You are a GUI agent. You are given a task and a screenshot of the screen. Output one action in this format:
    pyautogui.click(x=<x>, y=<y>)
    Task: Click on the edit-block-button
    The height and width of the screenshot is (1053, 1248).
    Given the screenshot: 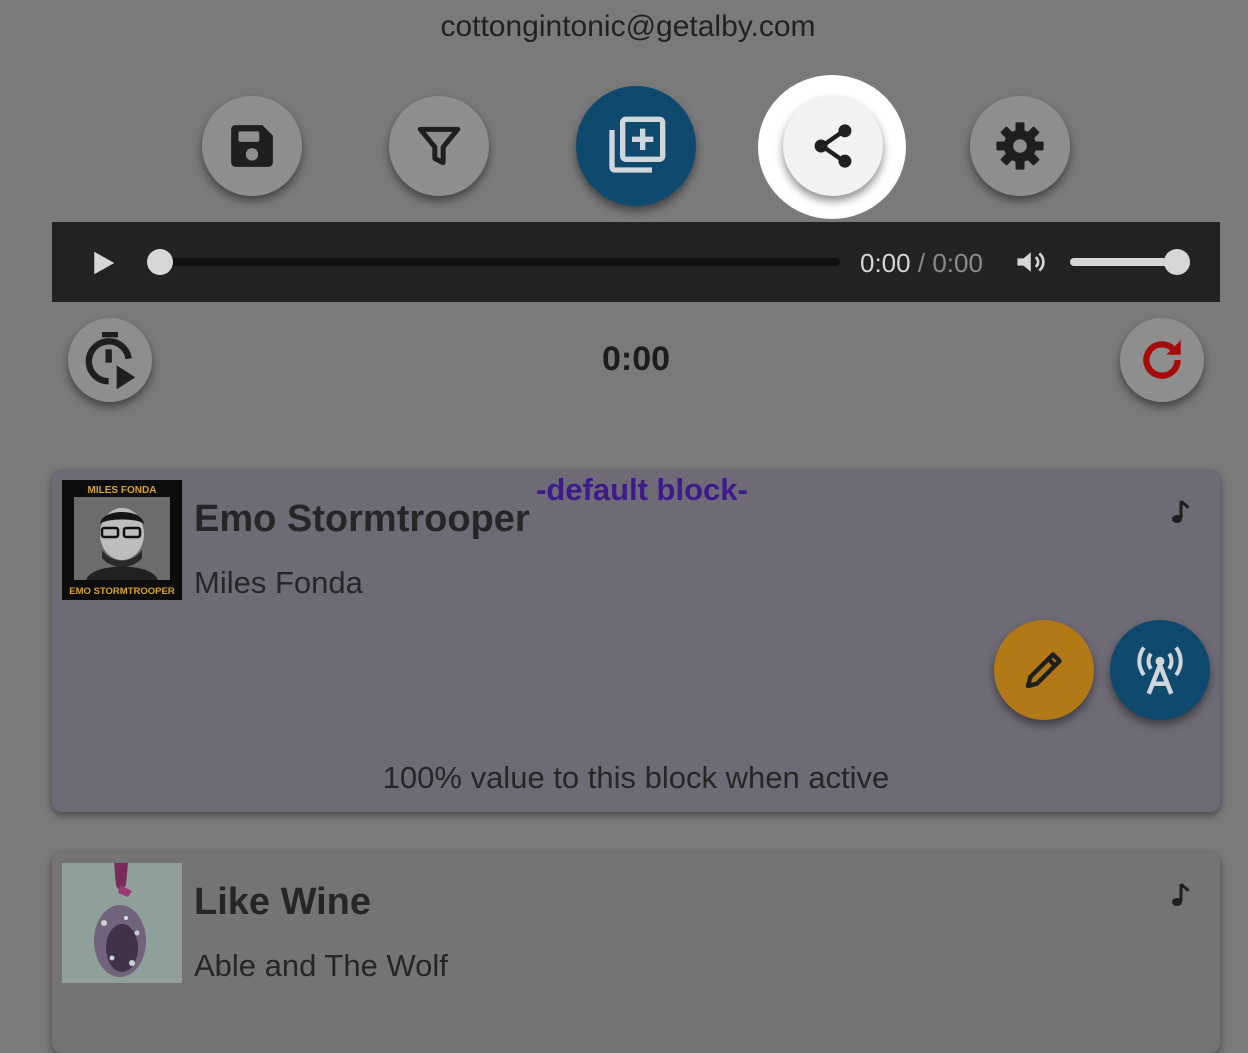 What is the action you would take?
    pyautogui.click(x=1044, y=670)
    